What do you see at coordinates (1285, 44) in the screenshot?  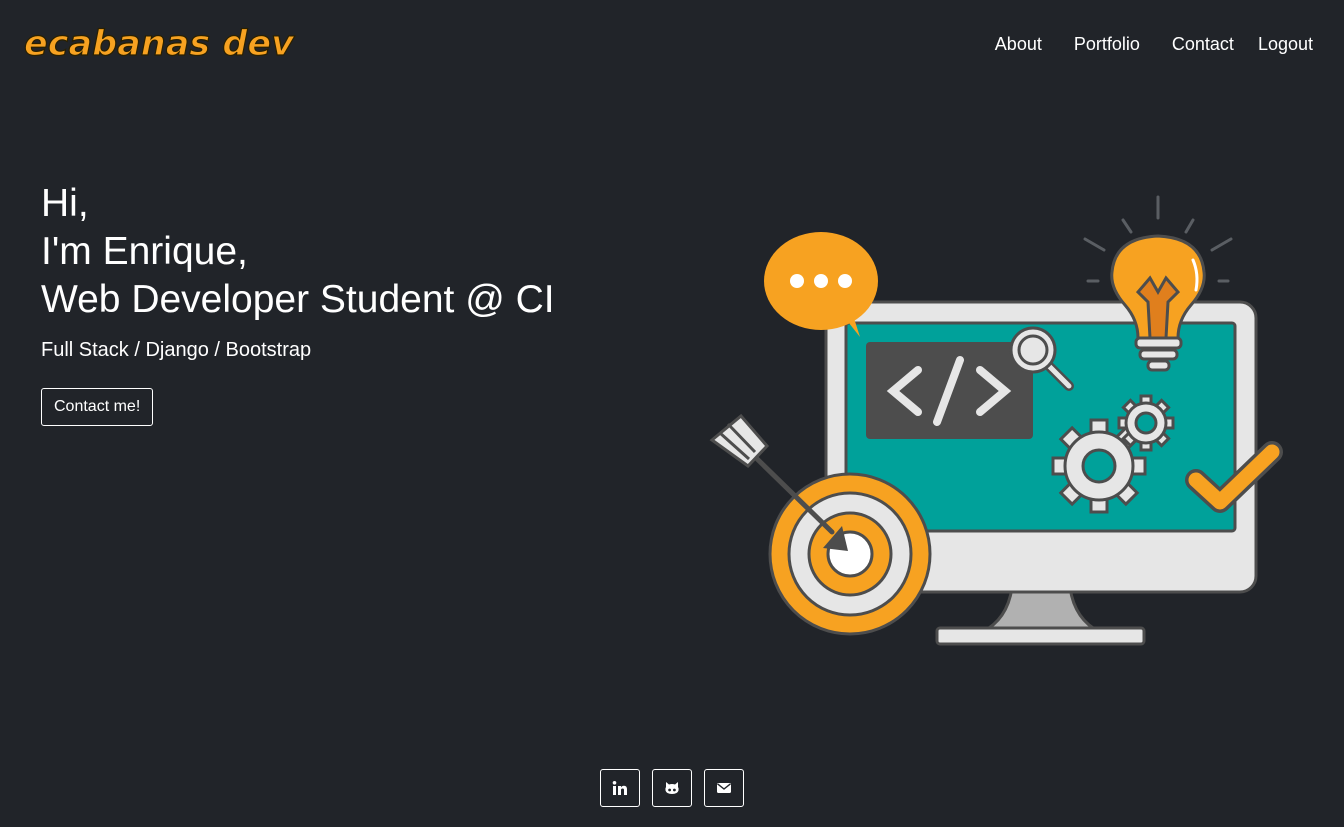 I see `nav-link-logout: Logout` at bounding box center [1285, 44].